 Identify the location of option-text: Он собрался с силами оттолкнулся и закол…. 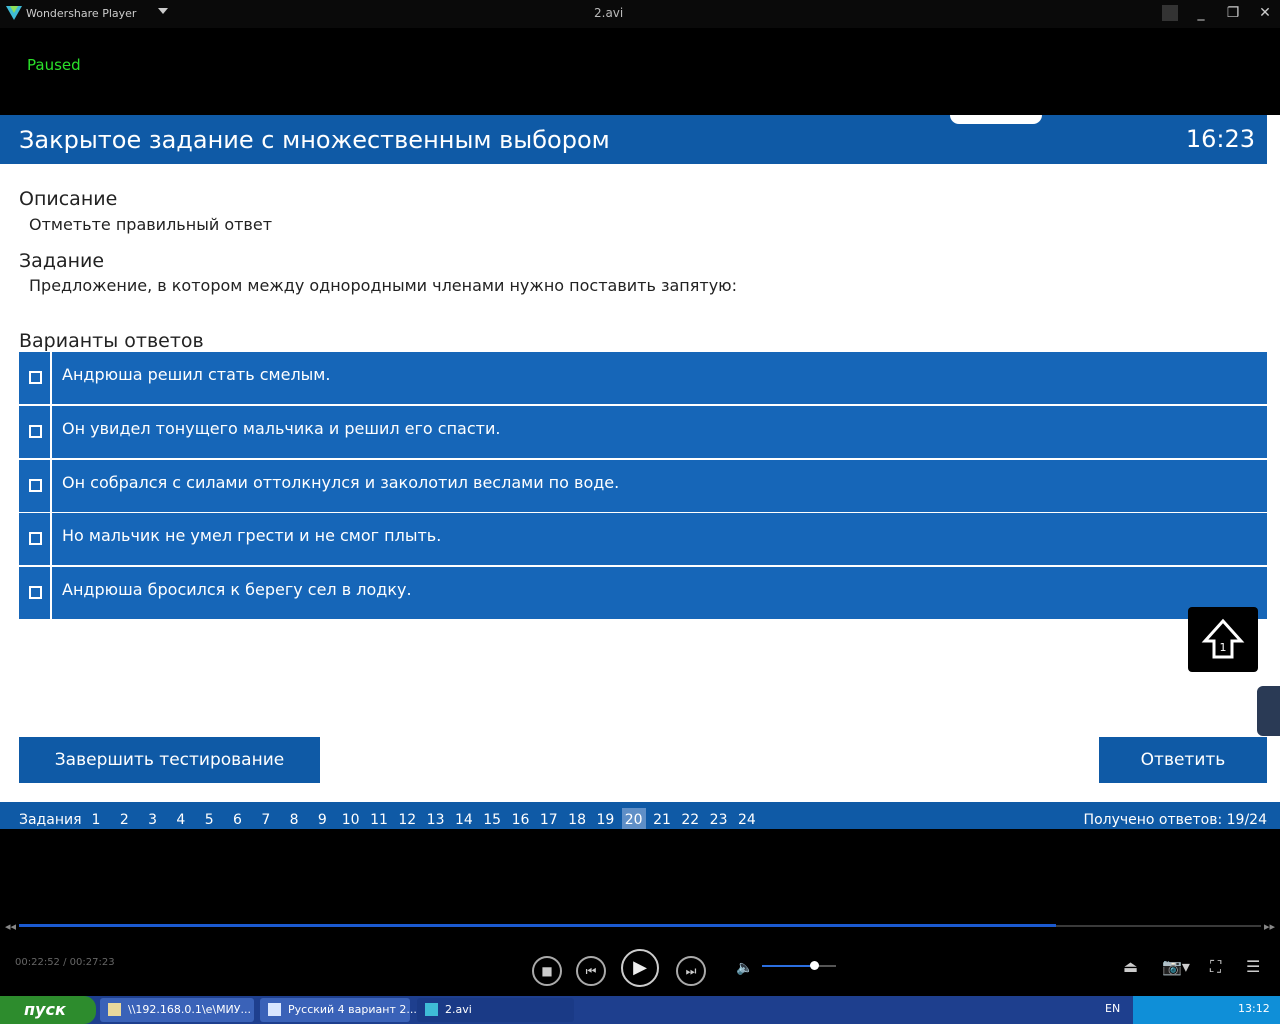
(341, 482).